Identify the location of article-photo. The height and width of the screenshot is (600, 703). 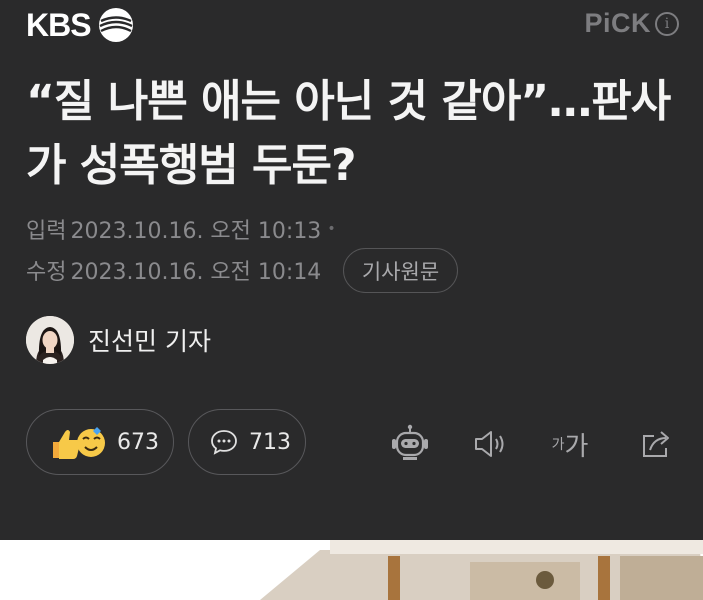
(351, 570).